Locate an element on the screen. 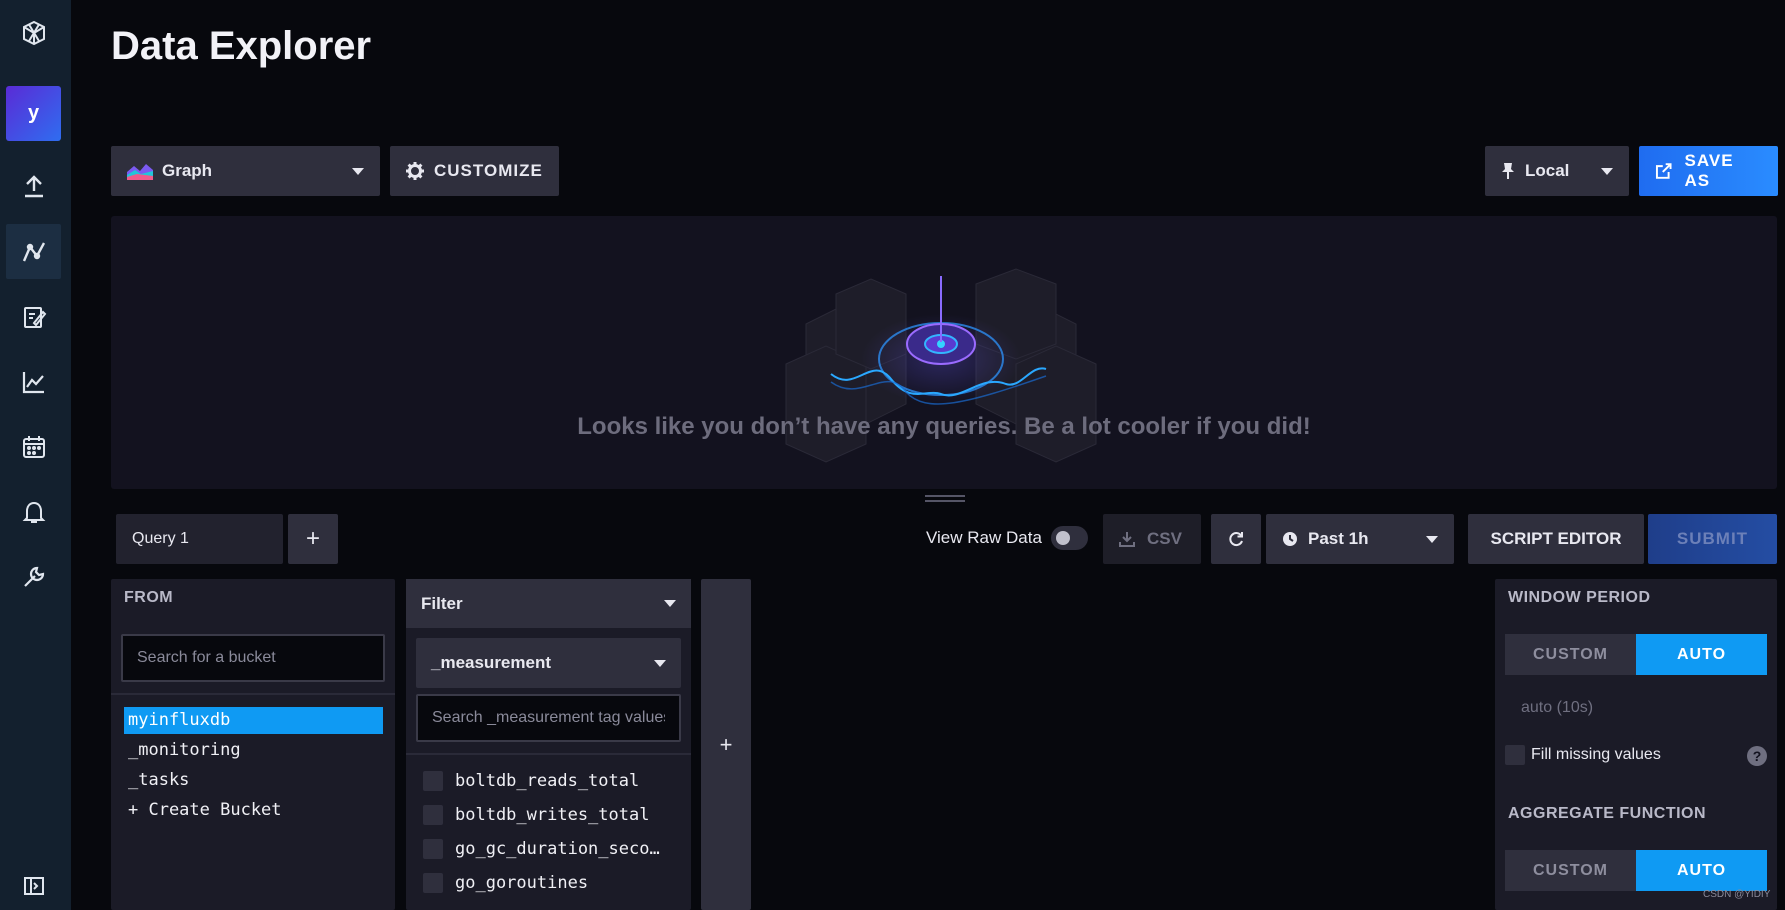 This screenshot has width=1785, height=910. resize-drag-handle is located at coordinates (945, 499).